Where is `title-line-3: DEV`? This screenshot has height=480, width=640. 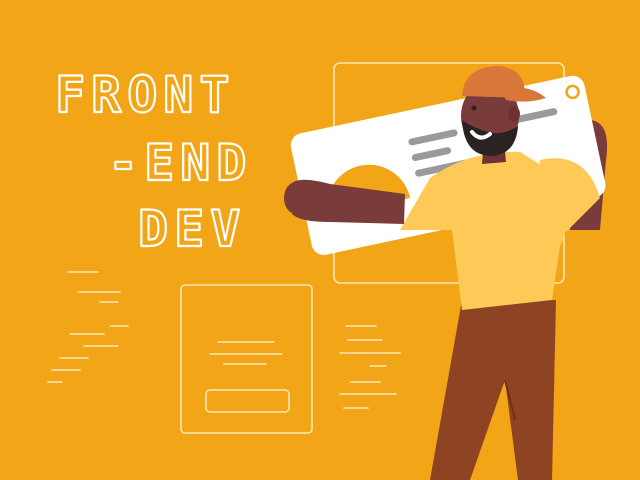
title-line-3: DEV is located at coordinates (192, 229).